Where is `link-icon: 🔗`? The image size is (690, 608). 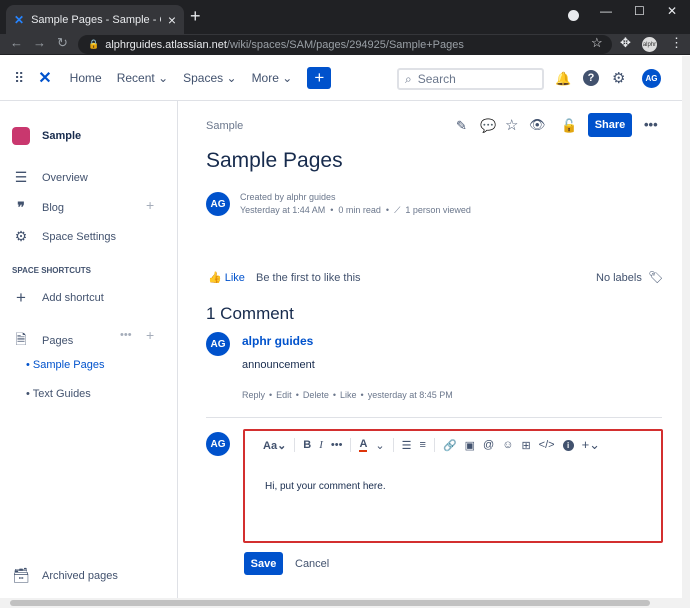
link-icon: 🔗 is located at coordinates (450, 445).